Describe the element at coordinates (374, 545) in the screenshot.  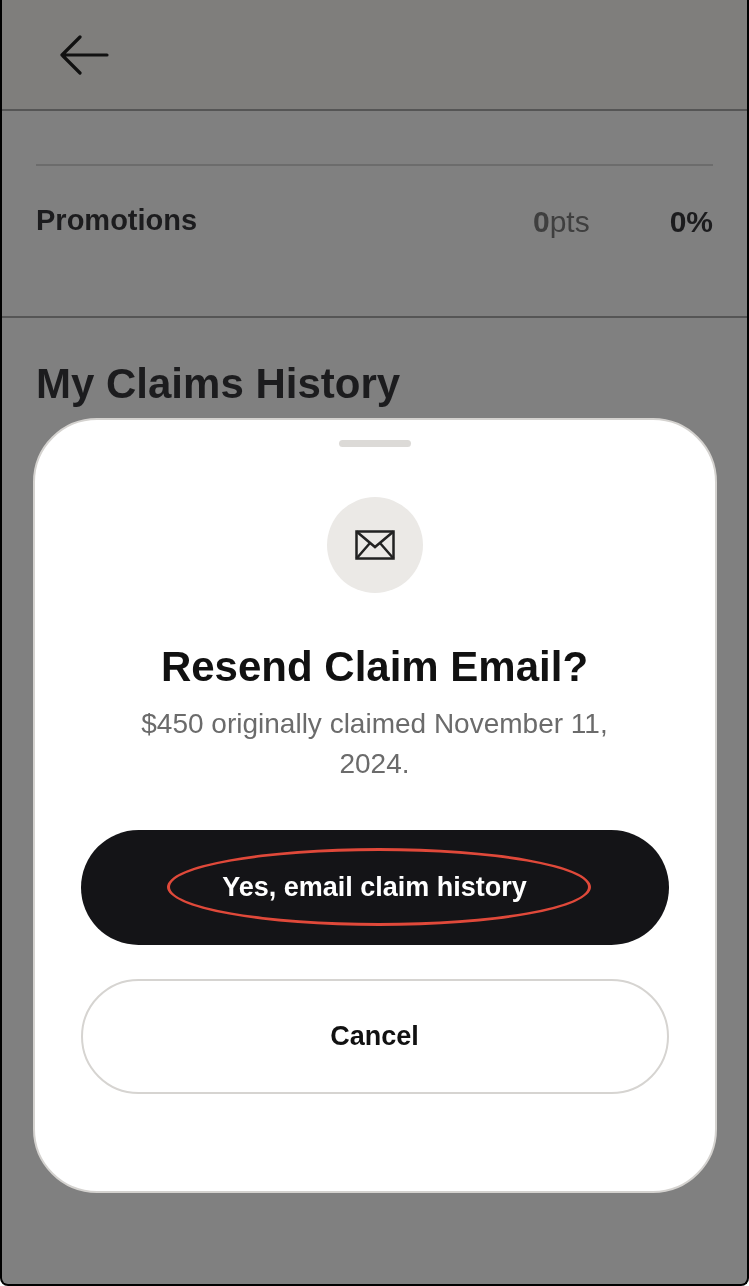
I see `envelope-icon` at that location.